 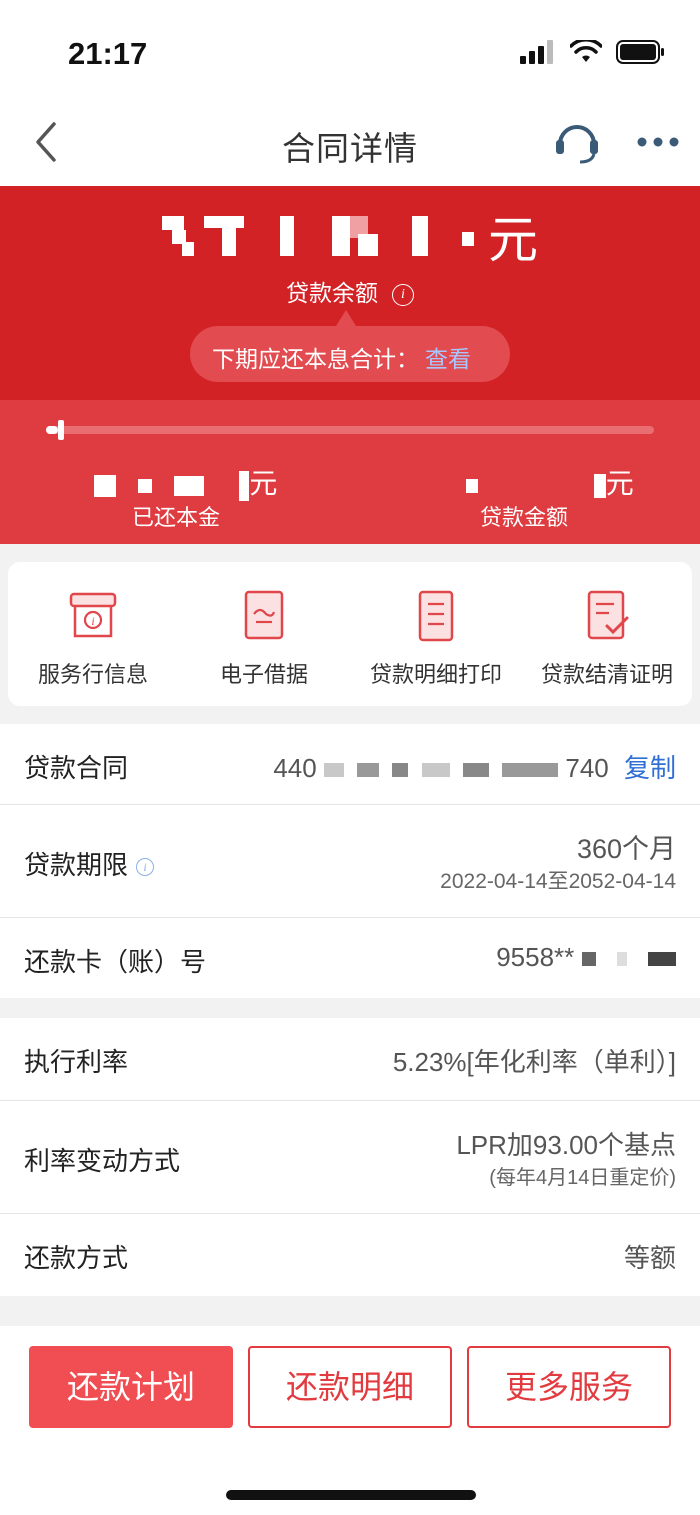 What do you see at coordinates (295, 768) in the screenshot?
I see `contract-number-prefix: 440` at bounding box center [295, 768].